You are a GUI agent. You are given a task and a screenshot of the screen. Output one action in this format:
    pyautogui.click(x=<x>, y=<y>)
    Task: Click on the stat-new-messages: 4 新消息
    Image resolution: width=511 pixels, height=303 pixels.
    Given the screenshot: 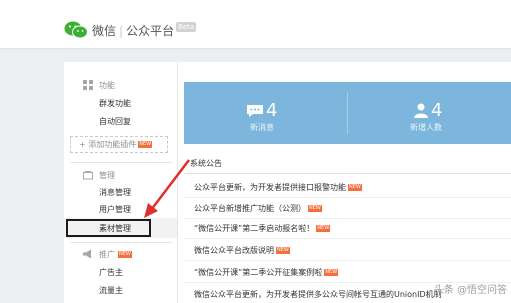 What is the action you would take?
    pyautogui.click(x=265, y=113)
    